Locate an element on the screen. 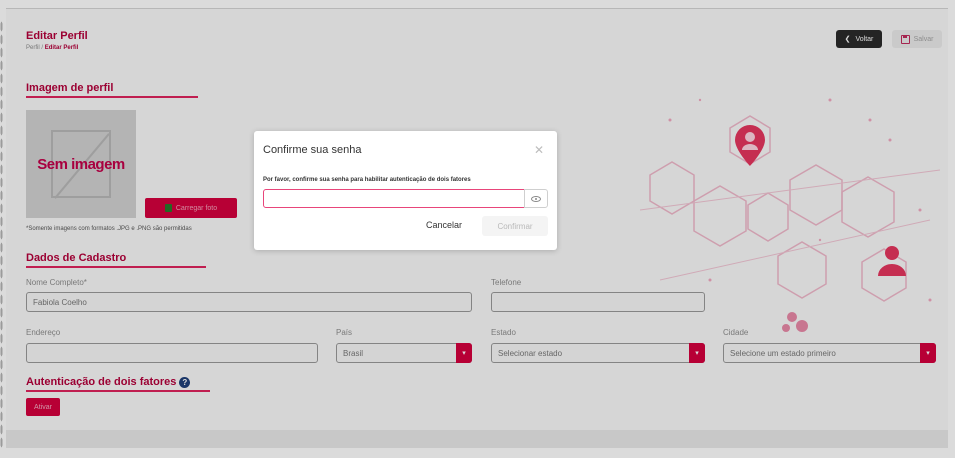 This screenshot has height=458, width=955. toggle-password-visibility-button is located at coordinates (536, 198).